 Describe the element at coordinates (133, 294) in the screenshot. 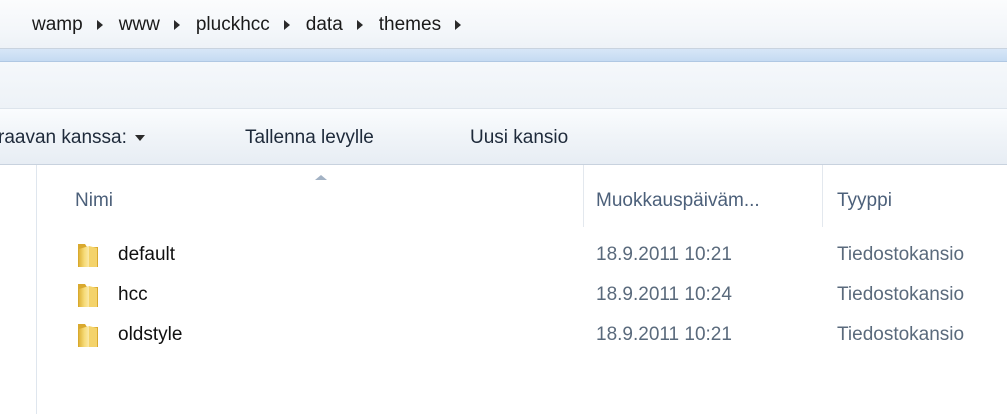

I see `file-name: hcc` at that location.